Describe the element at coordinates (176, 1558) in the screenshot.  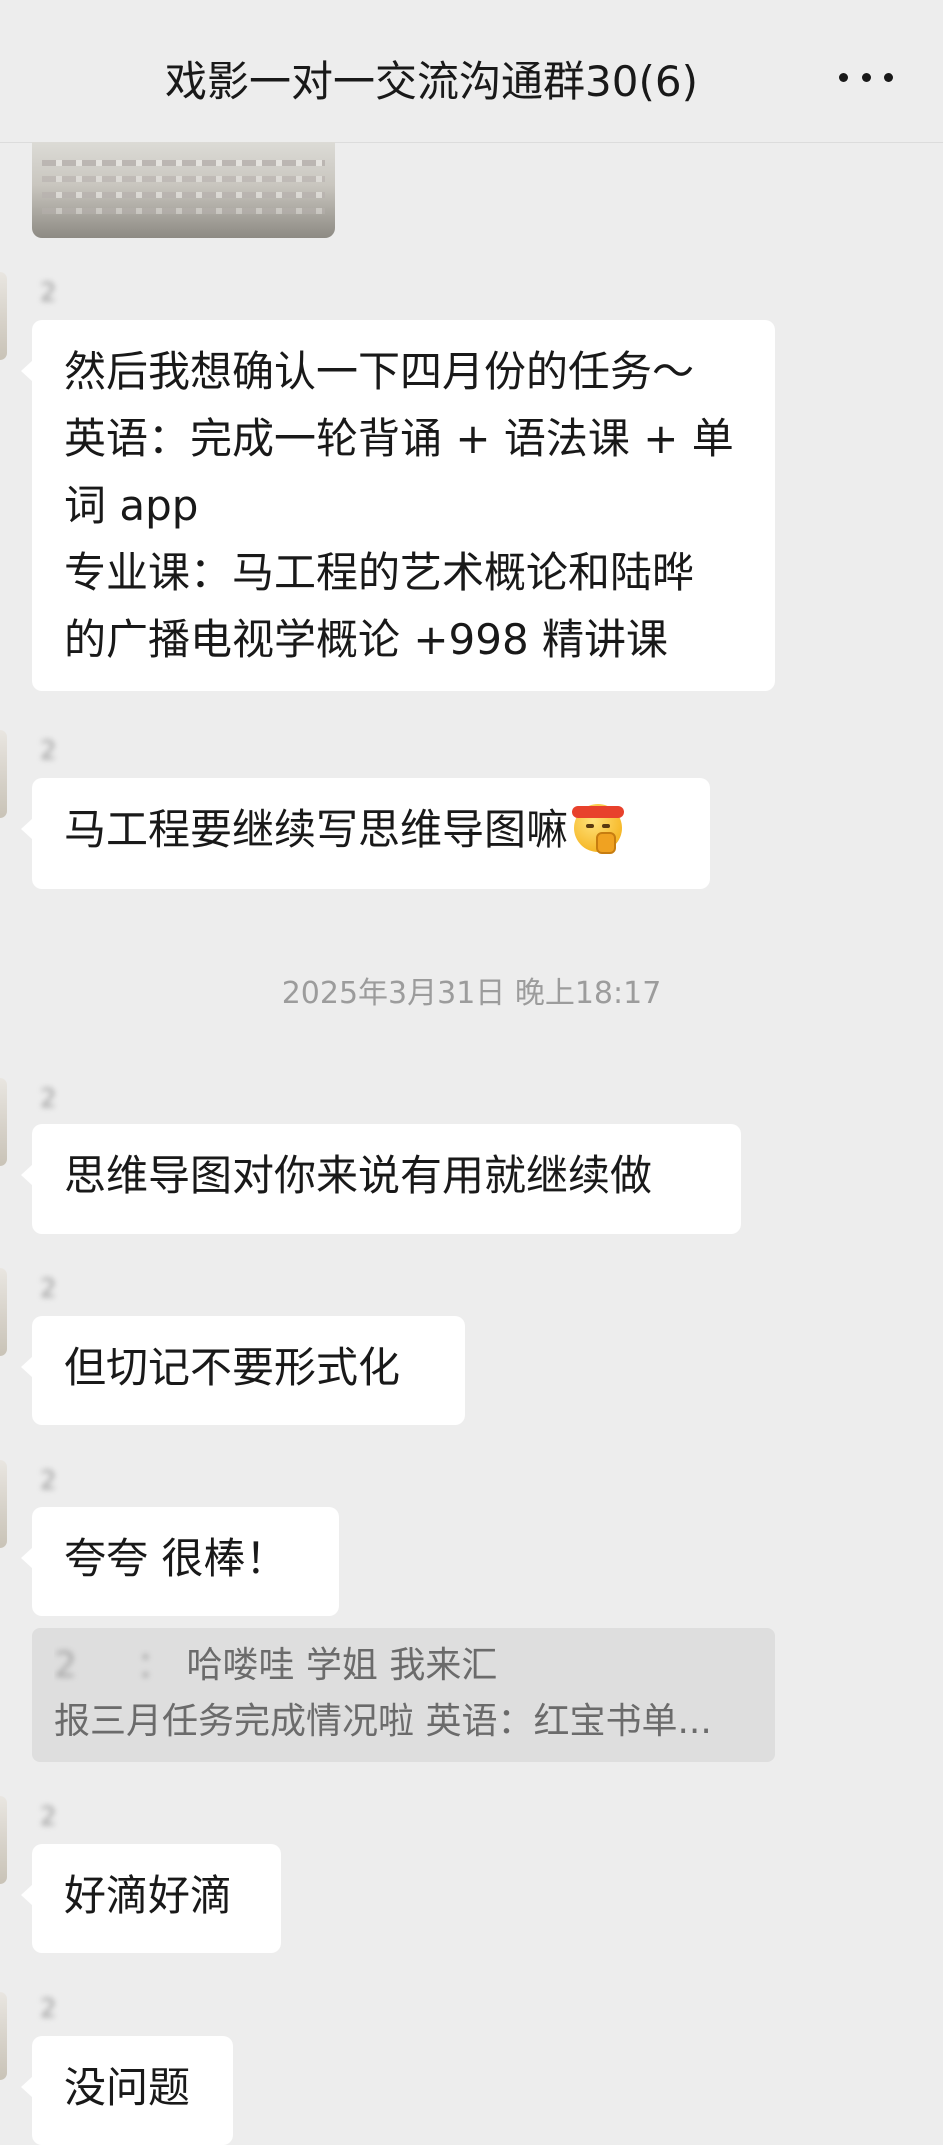
I see `message-text: 夸夸 很棒！` at that location.